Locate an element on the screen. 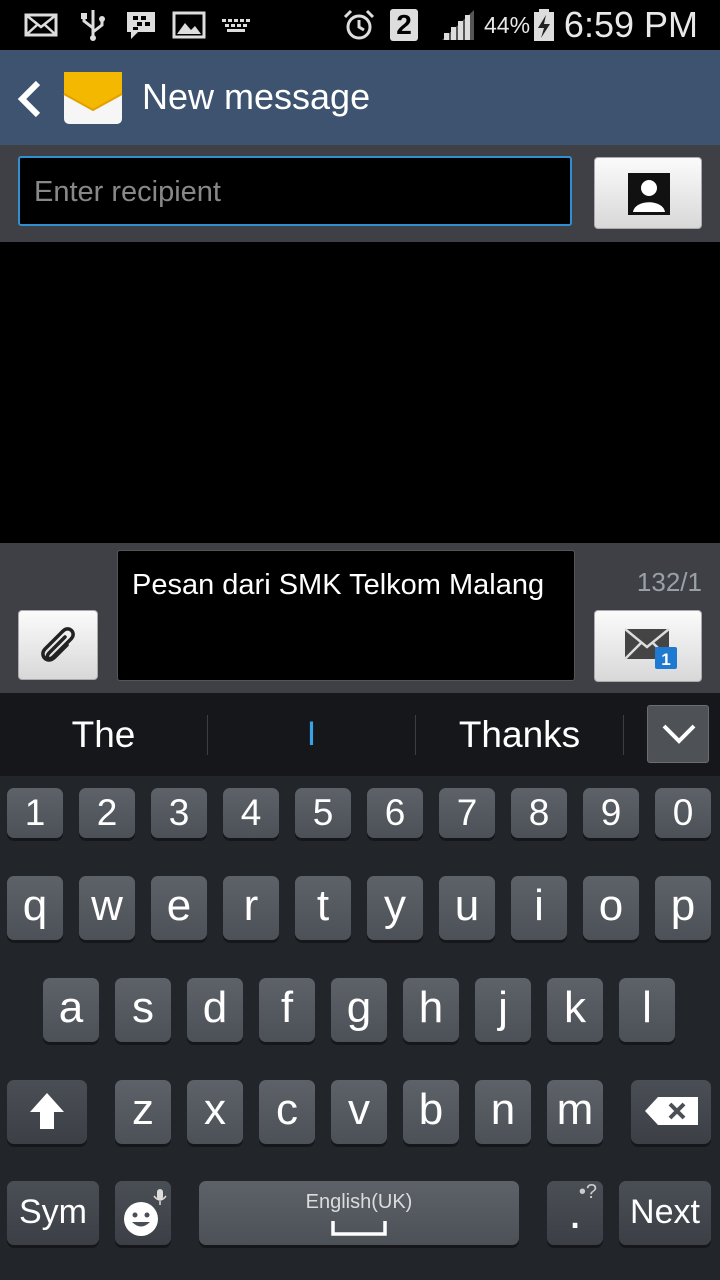 This screenshot has height=1280, width=720. shift-arrow-icon is located at coordinates (47, 1111).